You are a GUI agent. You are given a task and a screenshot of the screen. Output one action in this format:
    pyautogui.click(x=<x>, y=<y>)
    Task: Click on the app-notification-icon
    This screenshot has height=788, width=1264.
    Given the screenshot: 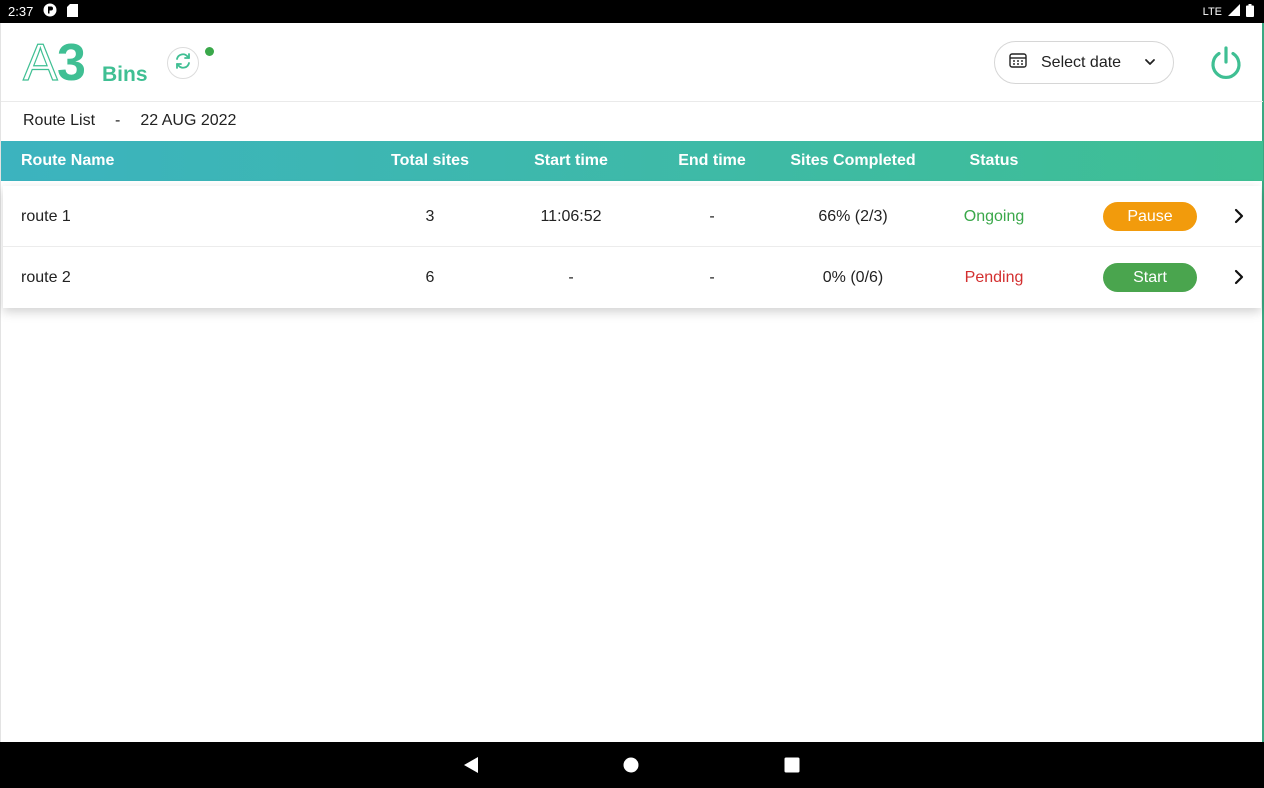 What is the action you would take?
    pyautogui.click(x=50, y=11)
    